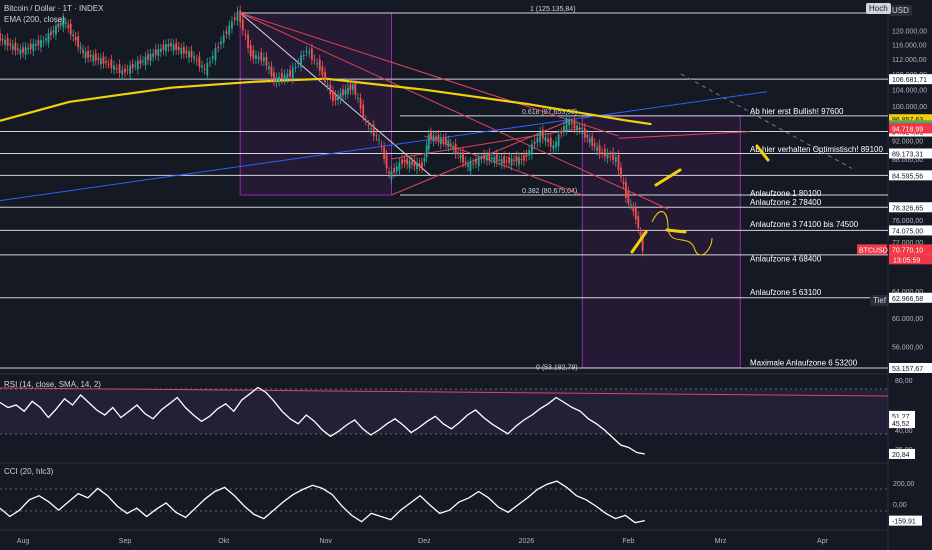 This screenshot has width=932, height=550. I want to click on currency-selector: USD, so click(900, 10).